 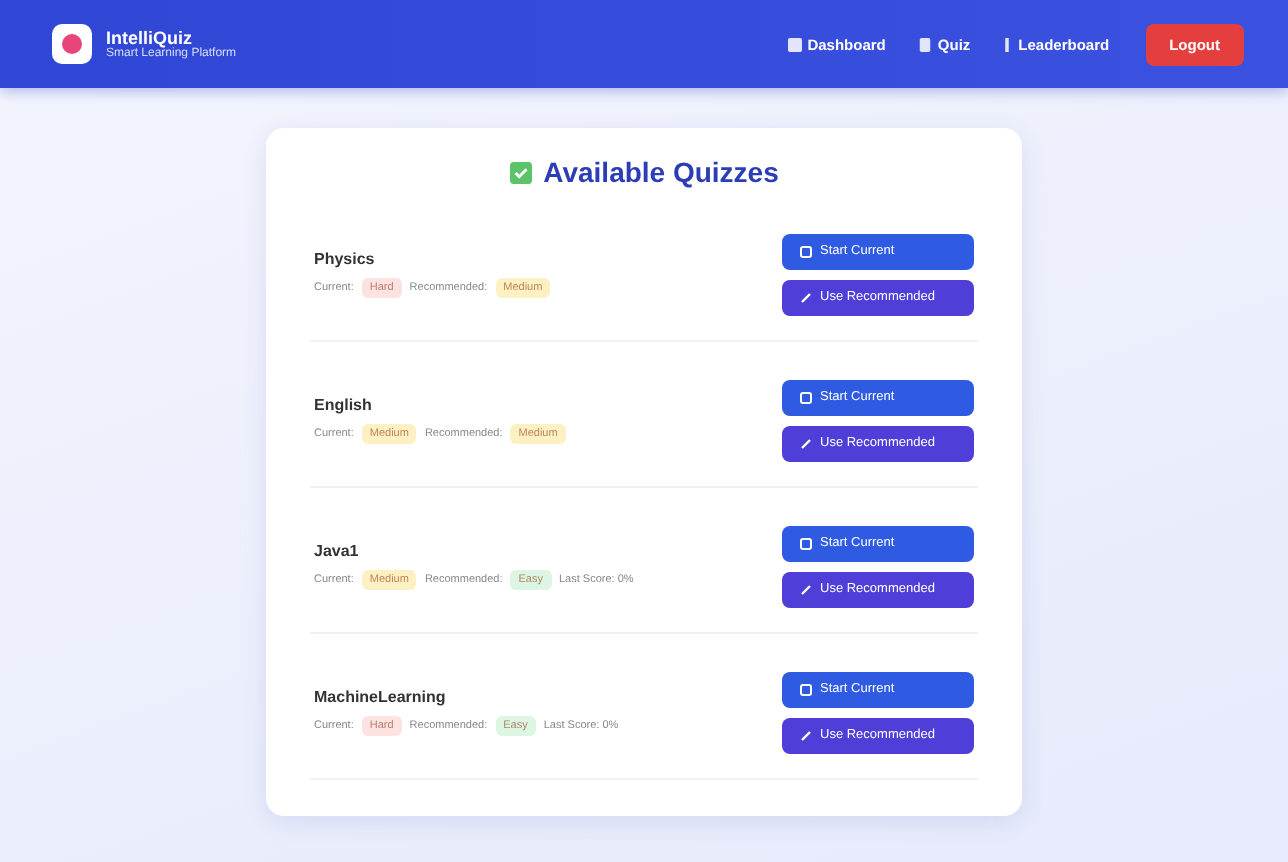 I want to click on check-icon, so click(x=520, y=172).